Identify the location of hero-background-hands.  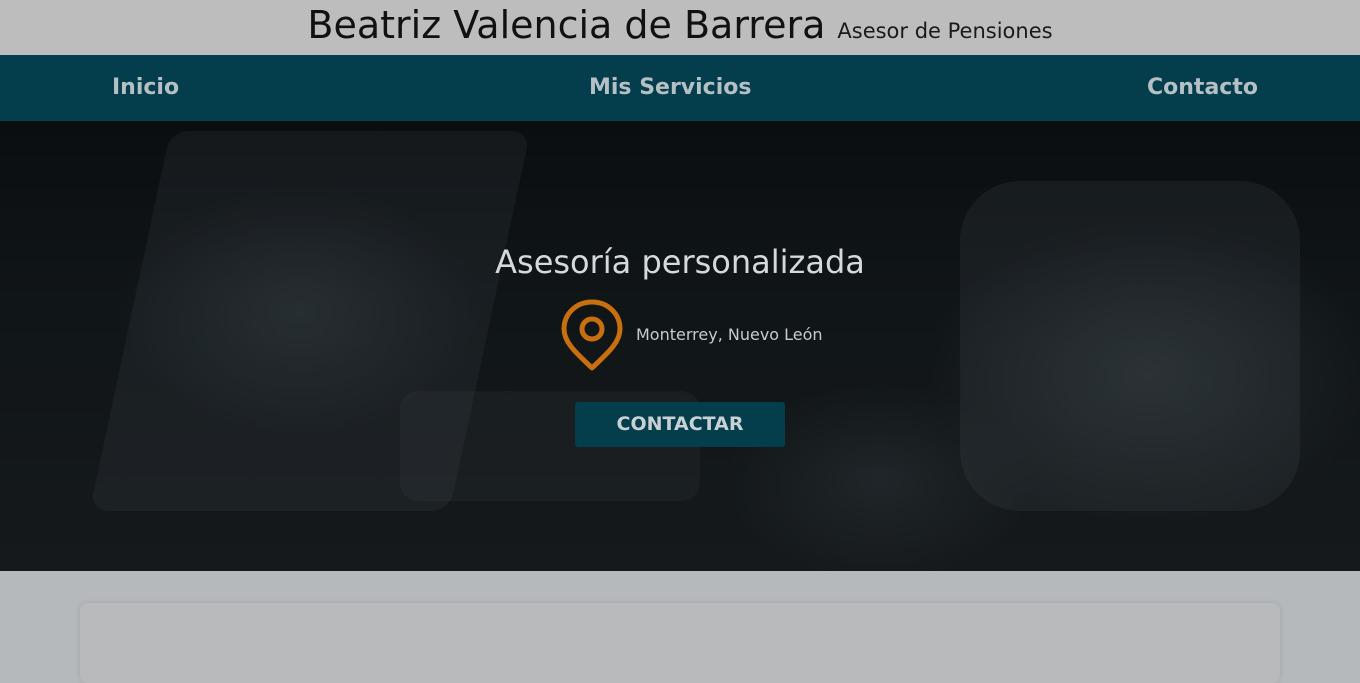
(1130, 346).